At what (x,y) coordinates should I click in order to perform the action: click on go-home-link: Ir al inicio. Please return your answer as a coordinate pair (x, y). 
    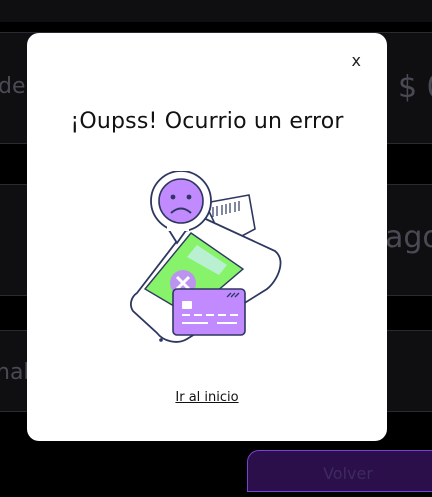
    Looking at the image, I should click on (207, 397).